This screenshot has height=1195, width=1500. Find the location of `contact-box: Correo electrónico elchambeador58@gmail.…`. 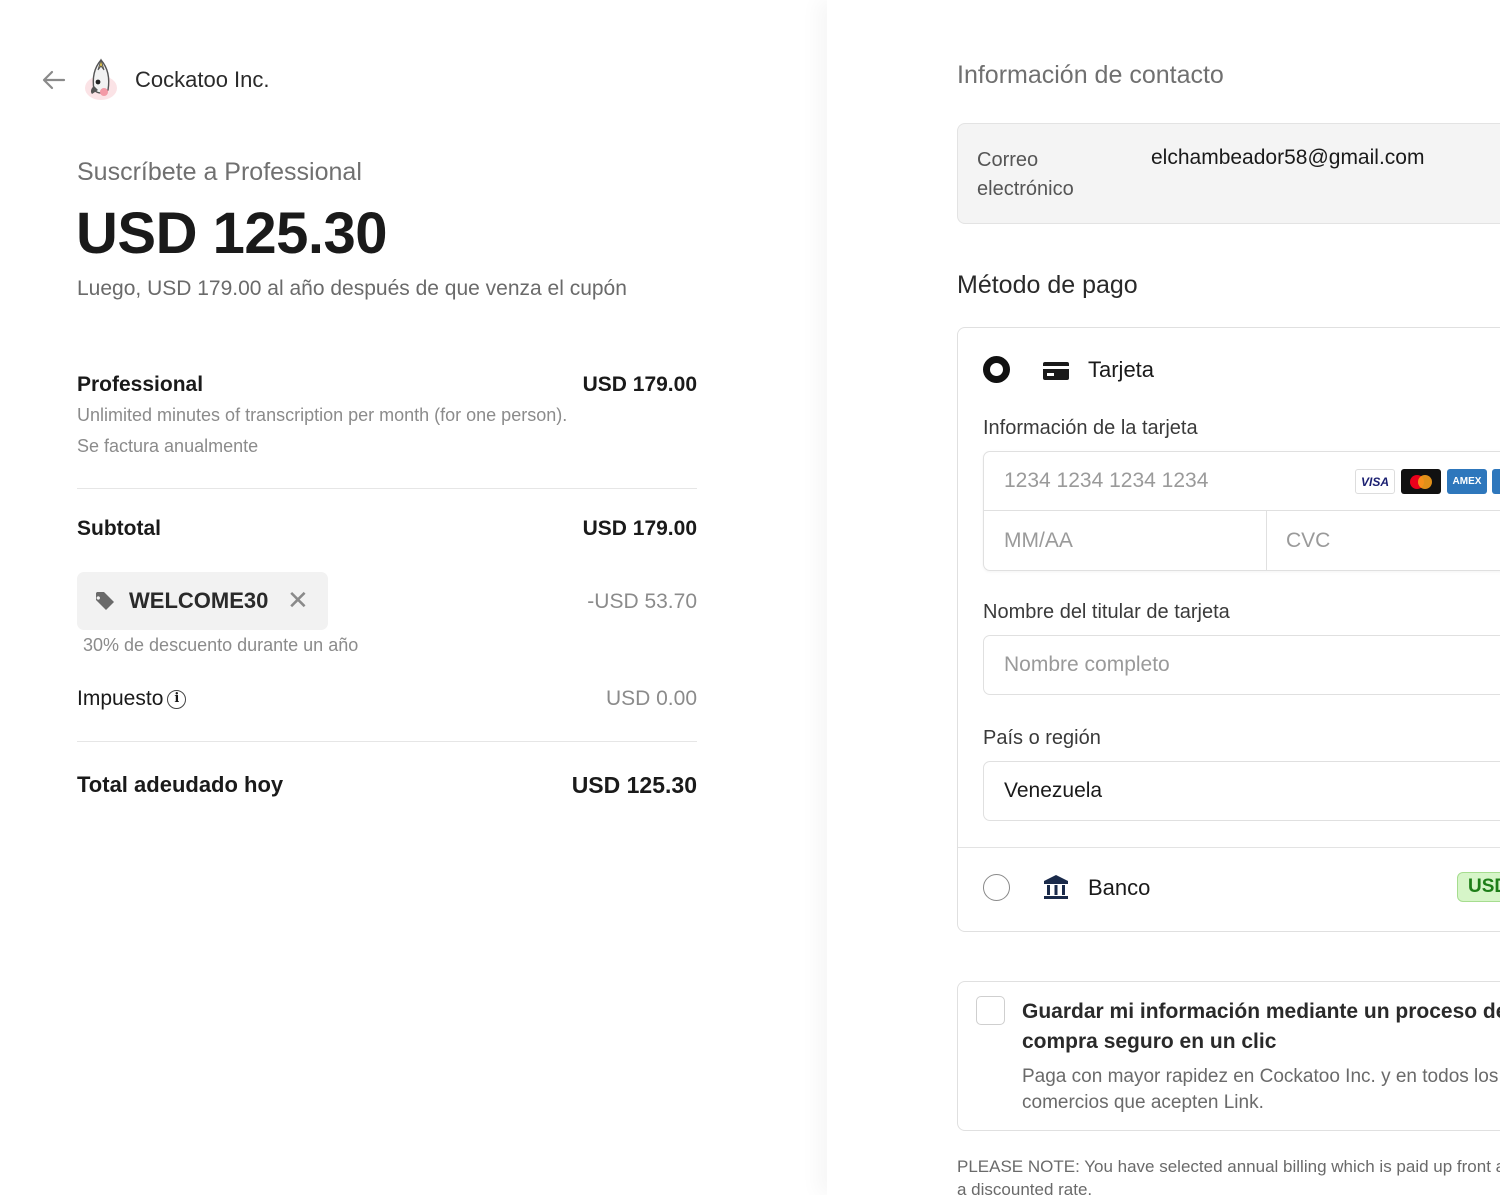

contact-box: Correo electrónico elchambeador58@gmail.… is located at coordinates (1228, 173).